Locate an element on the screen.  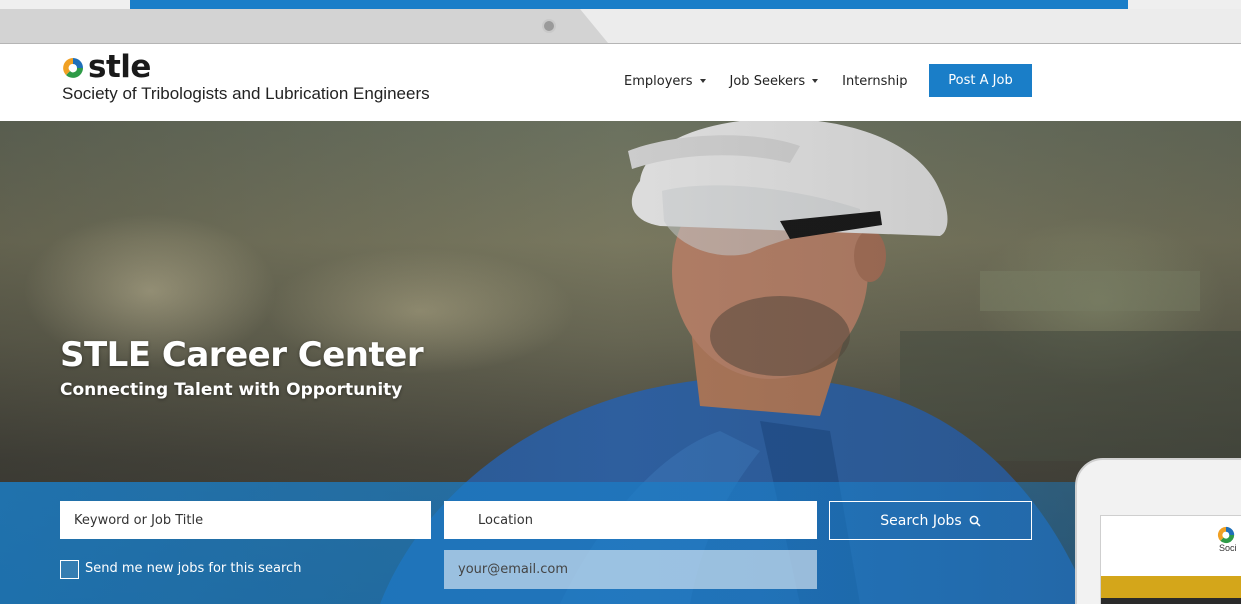
nav-employers: Employers is located at coordinates (665, 81).